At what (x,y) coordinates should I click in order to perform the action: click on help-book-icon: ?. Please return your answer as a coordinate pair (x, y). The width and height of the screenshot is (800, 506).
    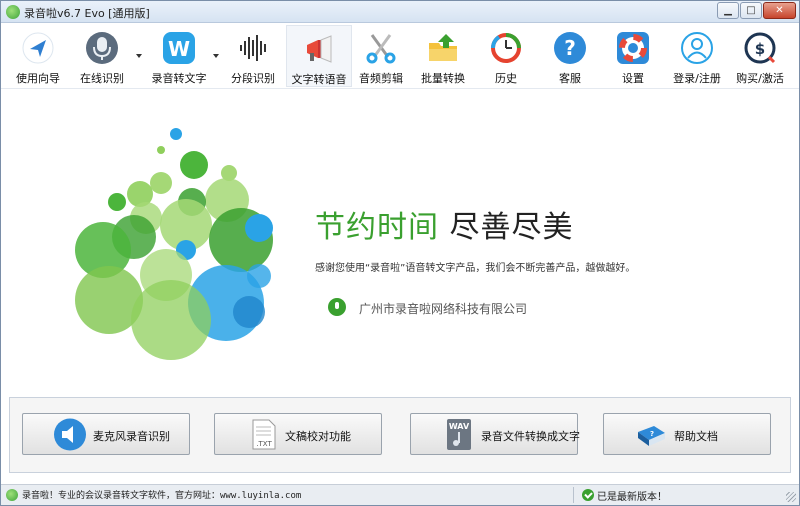
    Looking at the image, I should click on (651, 436).